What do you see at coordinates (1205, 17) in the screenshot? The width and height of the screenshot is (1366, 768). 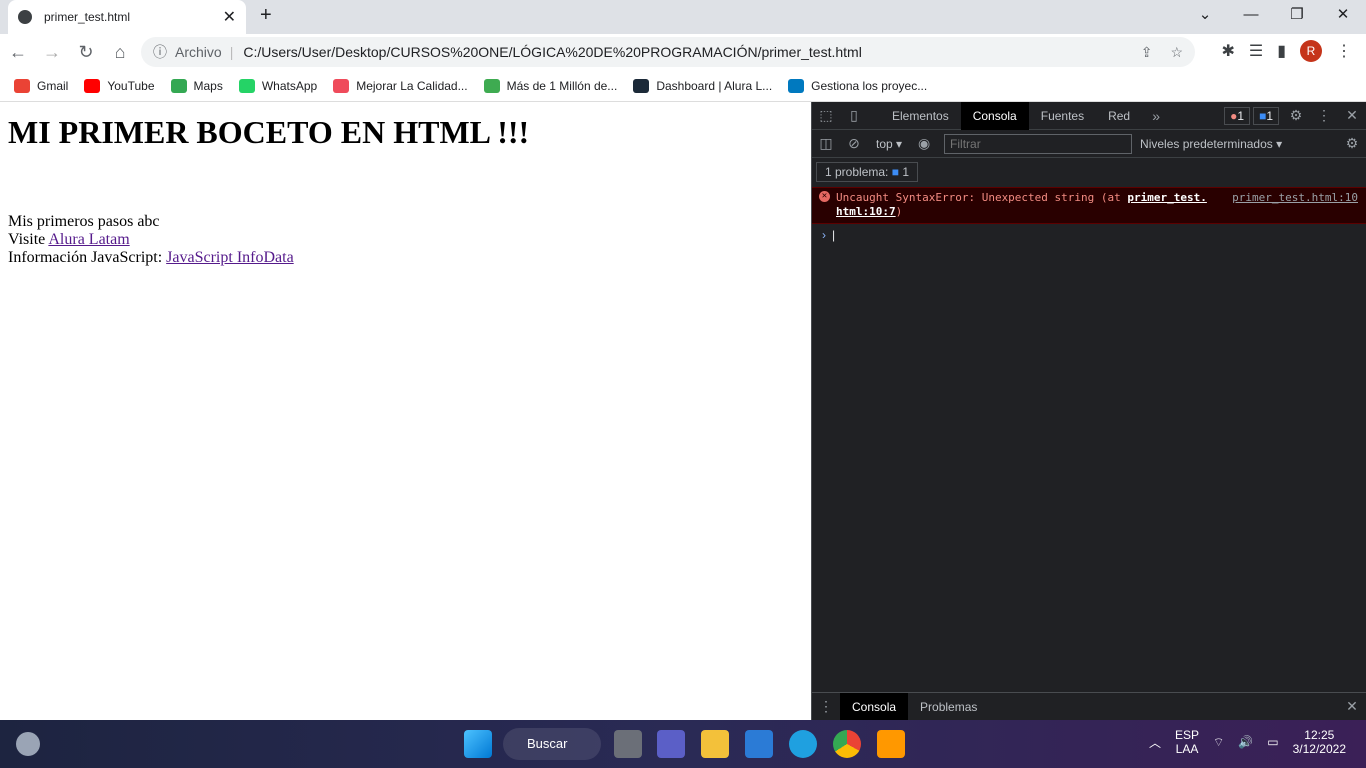 I see `tab-search-icon: ⌄` at bounding box center [1205, 17].